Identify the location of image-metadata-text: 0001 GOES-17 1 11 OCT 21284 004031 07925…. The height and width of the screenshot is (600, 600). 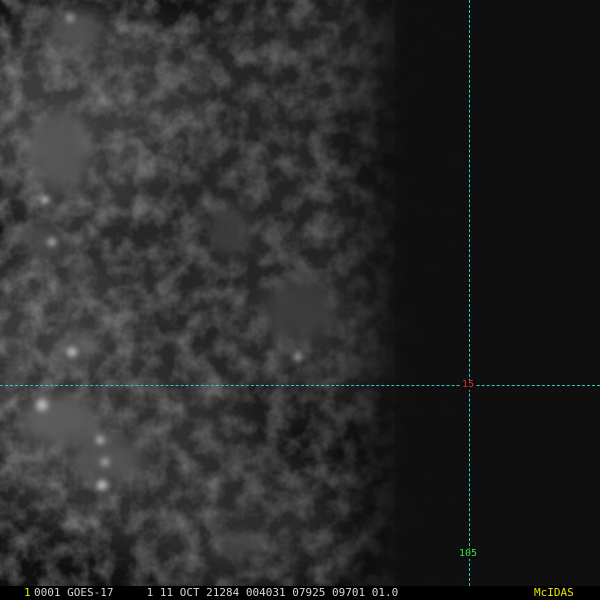
(216, 592).